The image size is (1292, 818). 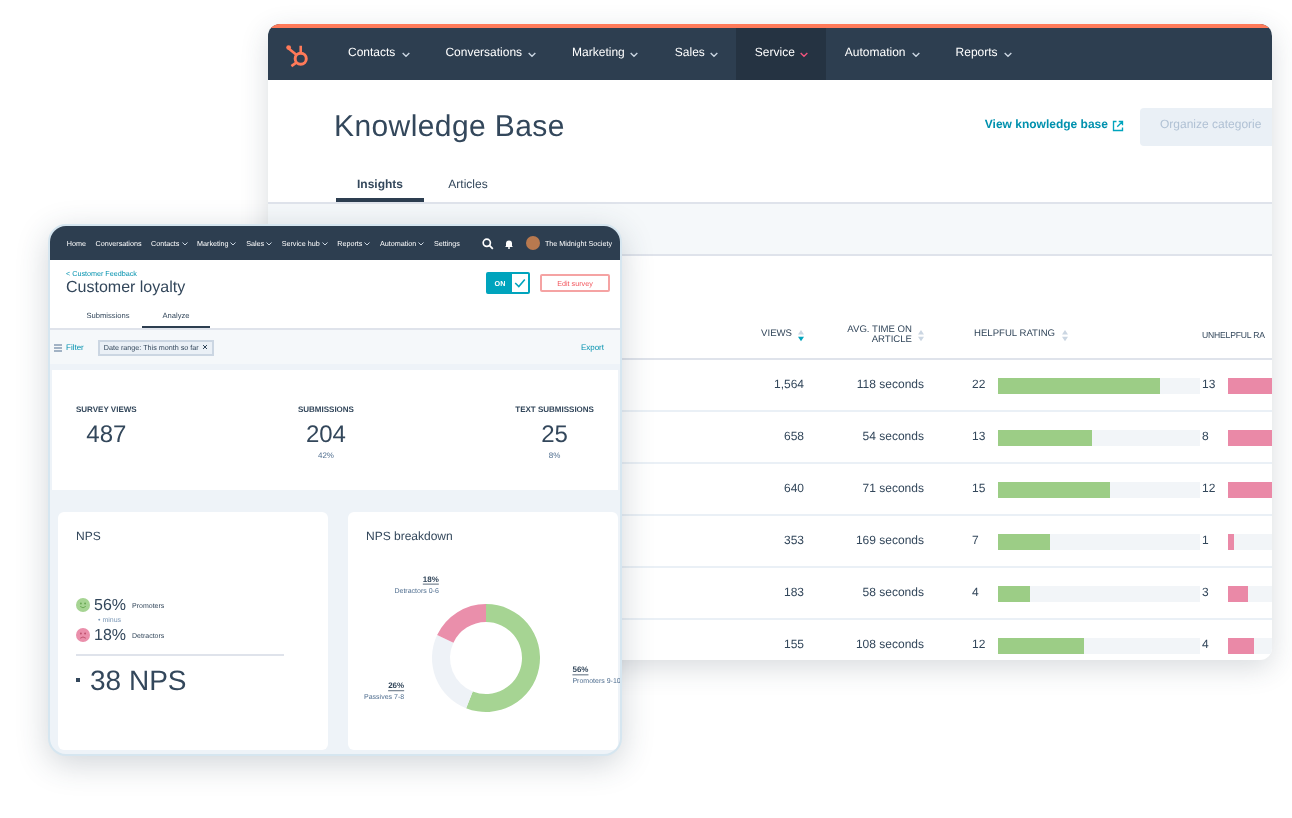 What do you see at coordinates (83, 605) in the screenshot?
I see `smiley-face-icon` at bounding box center [83, 605].